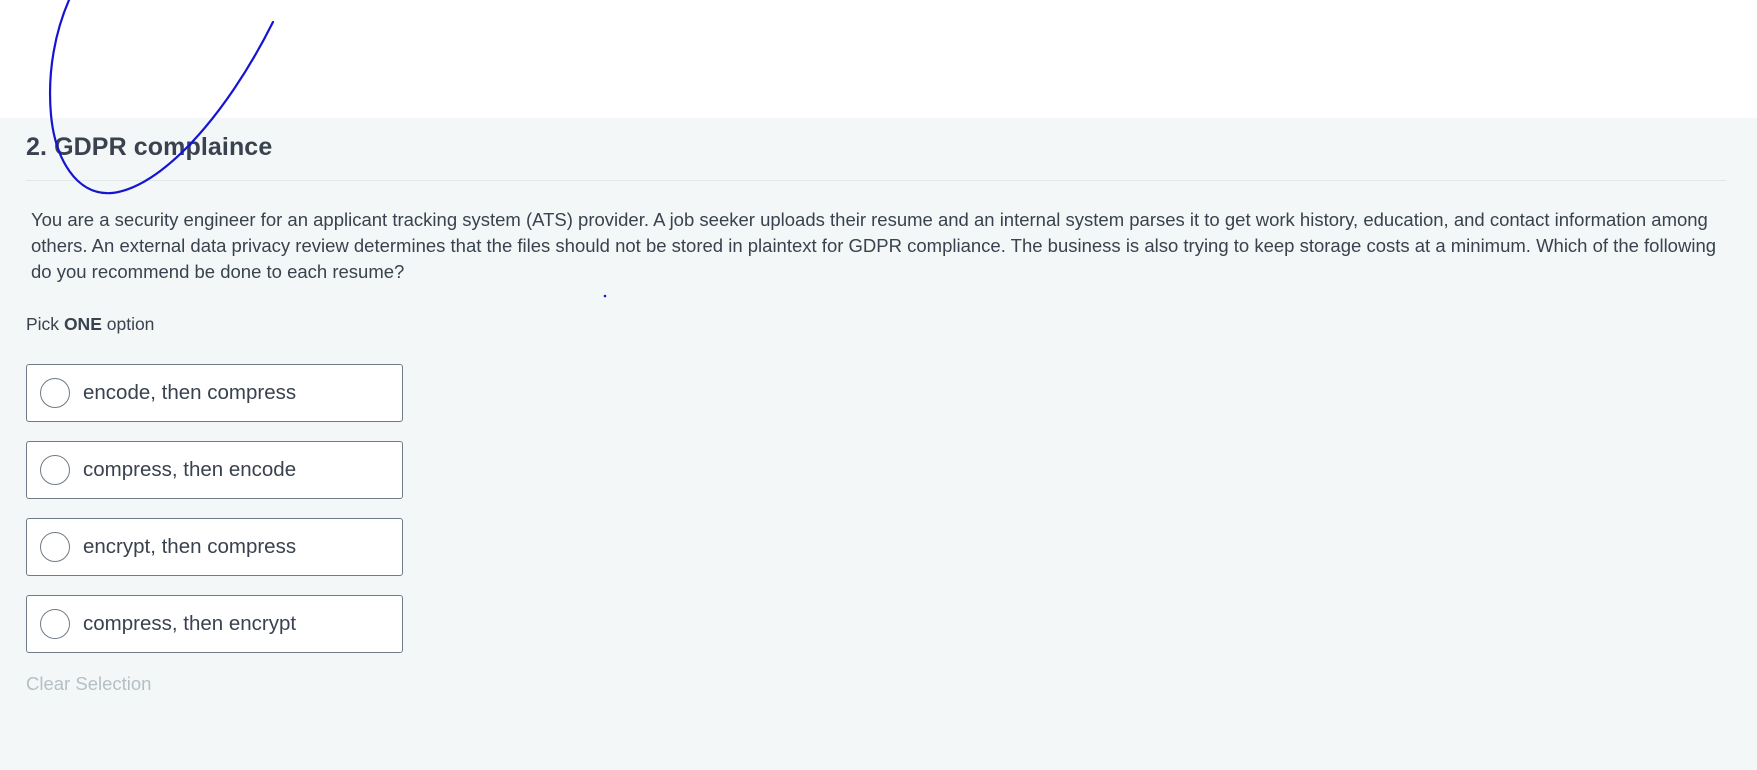  I want to click on clear-selection-link: Clear Selection, so click(88, 684).